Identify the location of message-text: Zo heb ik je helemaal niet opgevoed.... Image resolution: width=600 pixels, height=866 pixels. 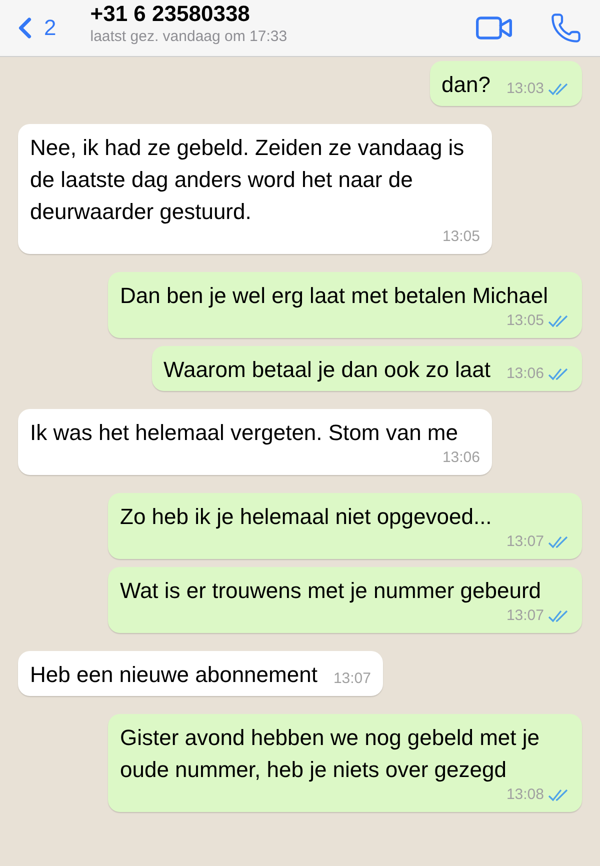
(306, 517).